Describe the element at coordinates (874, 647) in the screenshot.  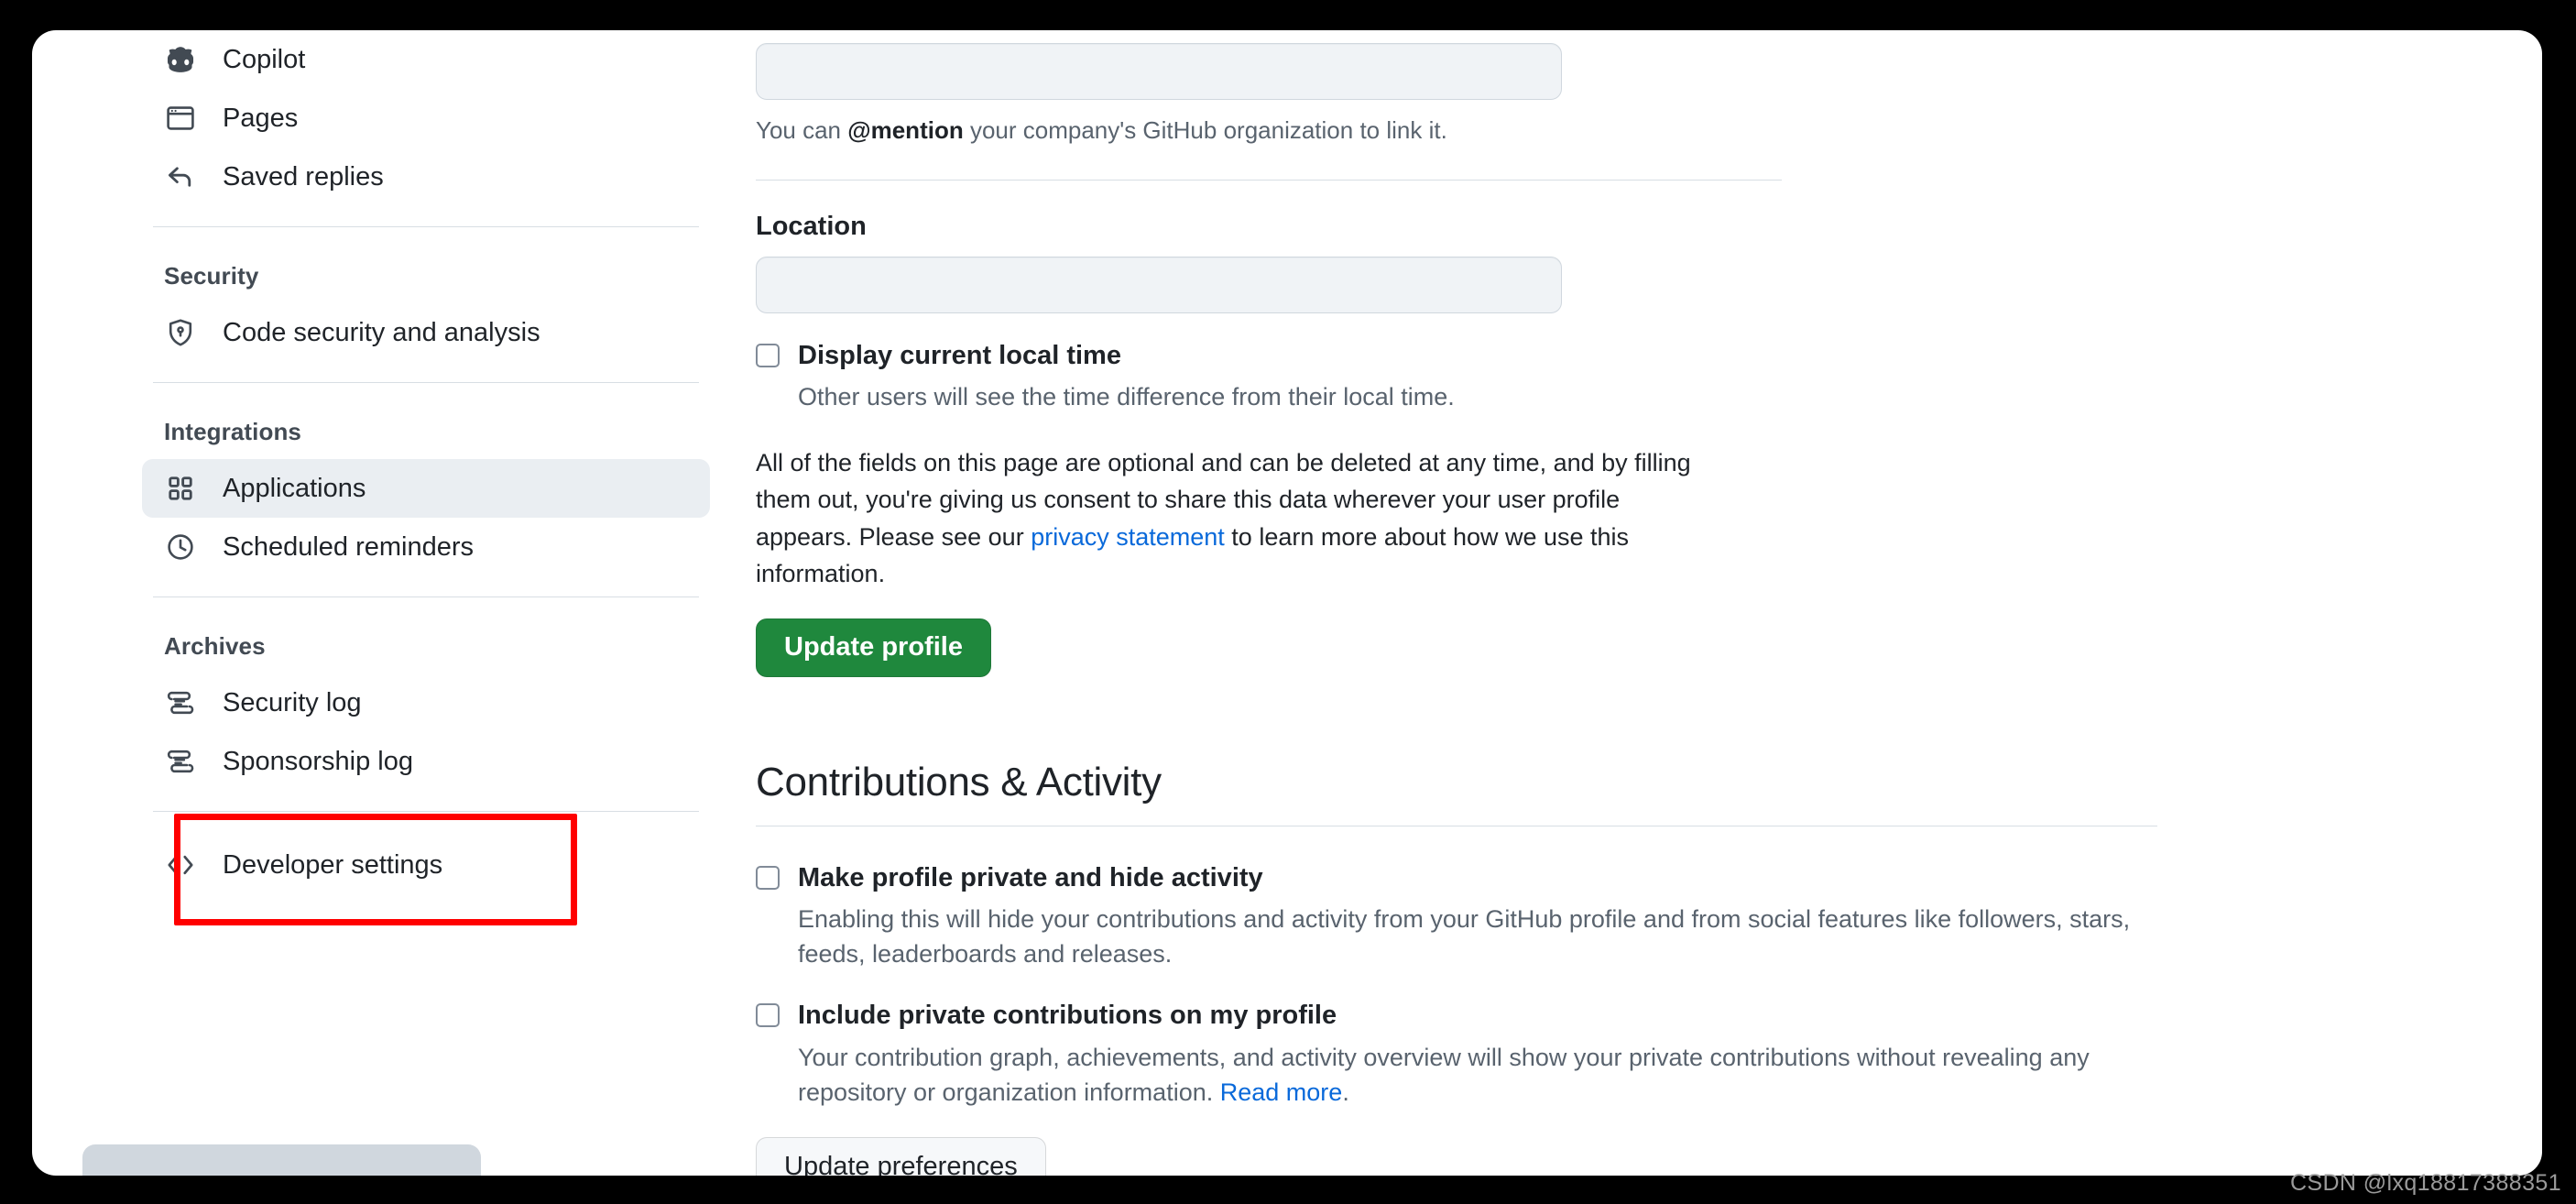
I see `update-profile-button: Update profile` at that location.